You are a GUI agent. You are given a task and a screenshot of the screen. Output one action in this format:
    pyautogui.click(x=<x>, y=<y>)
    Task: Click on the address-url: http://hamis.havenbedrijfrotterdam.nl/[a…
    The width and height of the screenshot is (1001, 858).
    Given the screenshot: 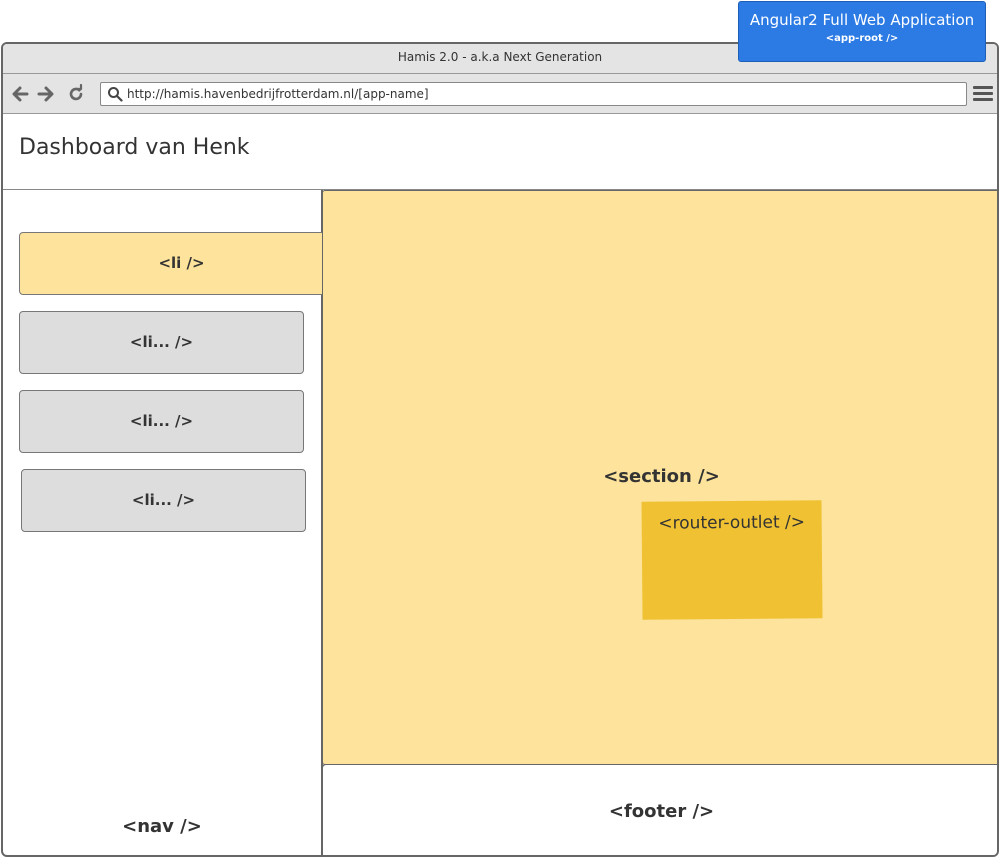 What is the action you would take?
    pyautogui.click(x=278, y=94)
    